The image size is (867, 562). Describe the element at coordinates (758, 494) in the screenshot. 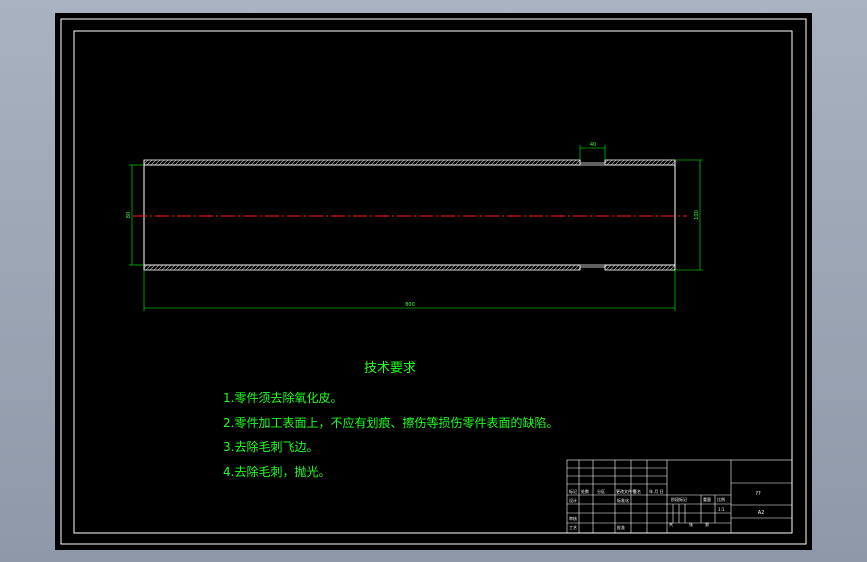

I see `tb-part-name: ??` at that location.